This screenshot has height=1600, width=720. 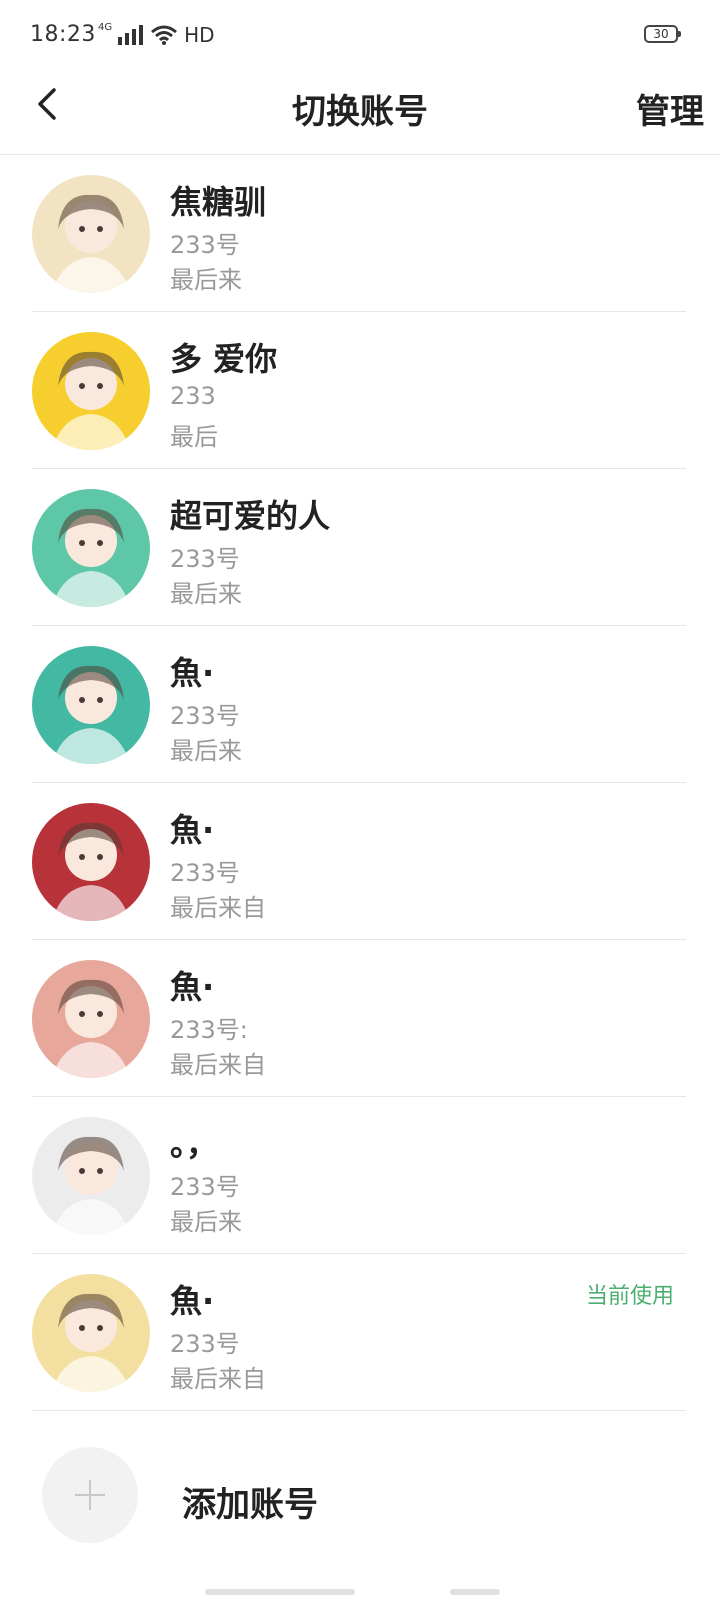 I want to click on account-name: 焦糖驯, so click(x=218, y=202).